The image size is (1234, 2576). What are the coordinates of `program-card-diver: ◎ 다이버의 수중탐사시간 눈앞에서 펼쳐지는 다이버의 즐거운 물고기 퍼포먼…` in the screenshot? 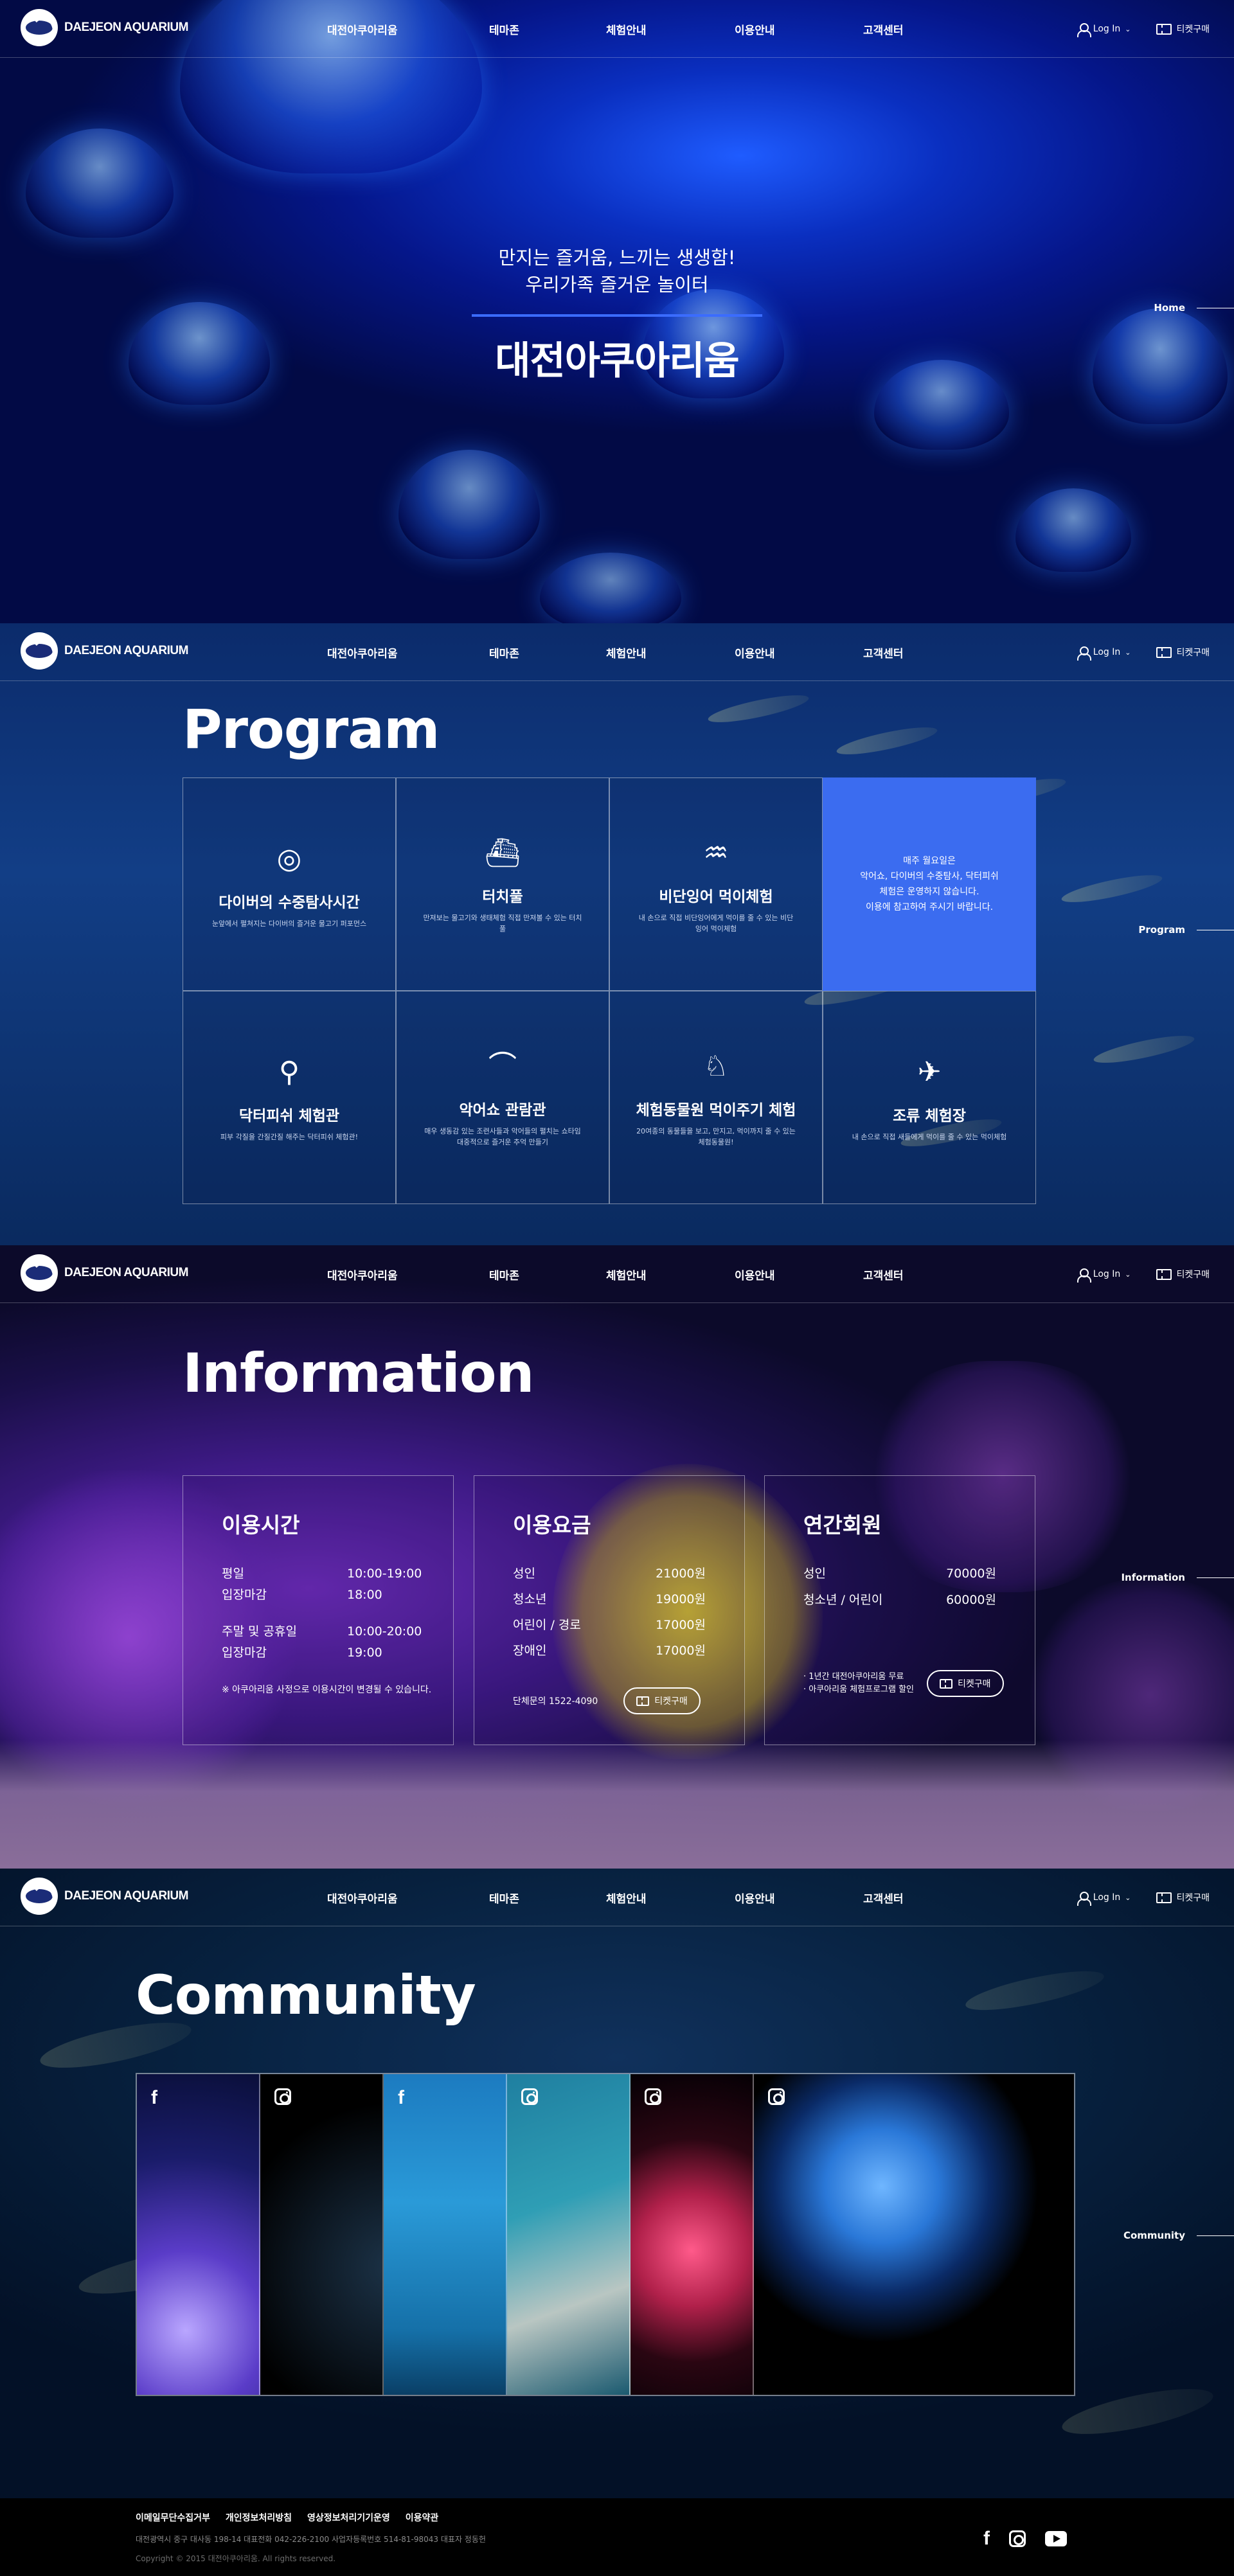 It's located at (289, 884).